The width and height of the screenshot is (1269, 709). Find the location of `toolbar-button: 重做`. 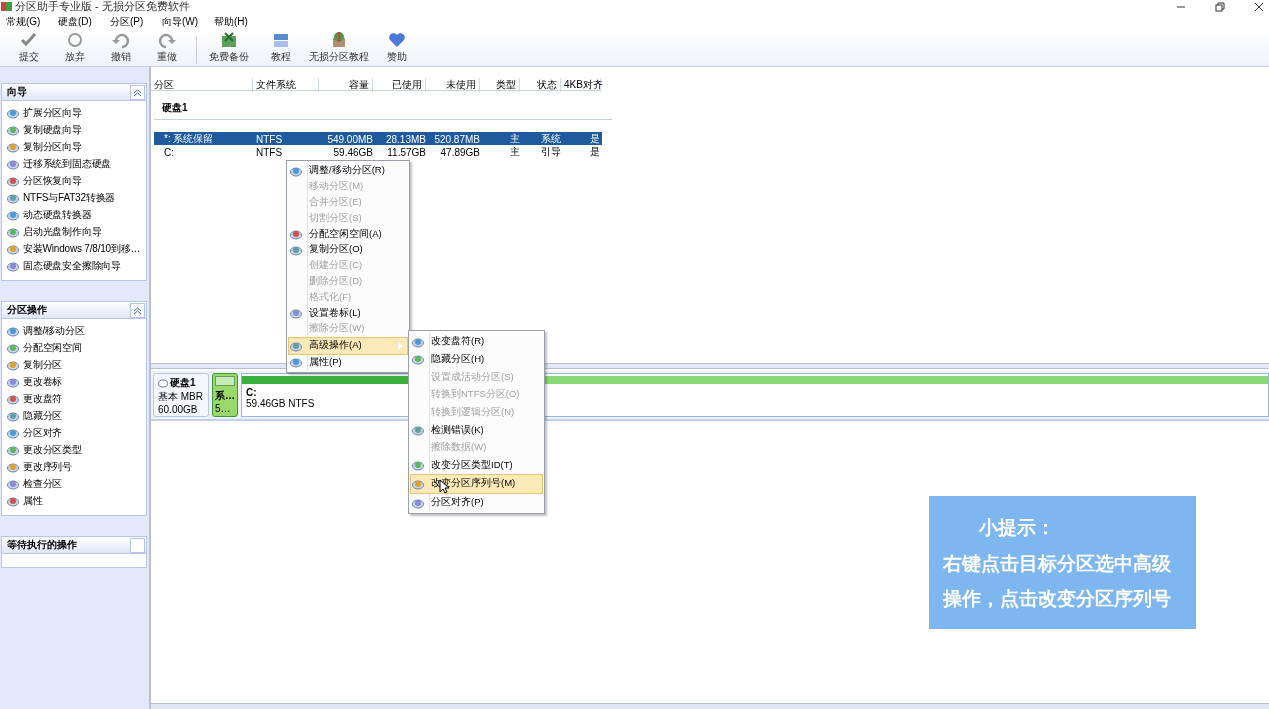

toolbar-button: 重做 is located at coordinates (167, 57).